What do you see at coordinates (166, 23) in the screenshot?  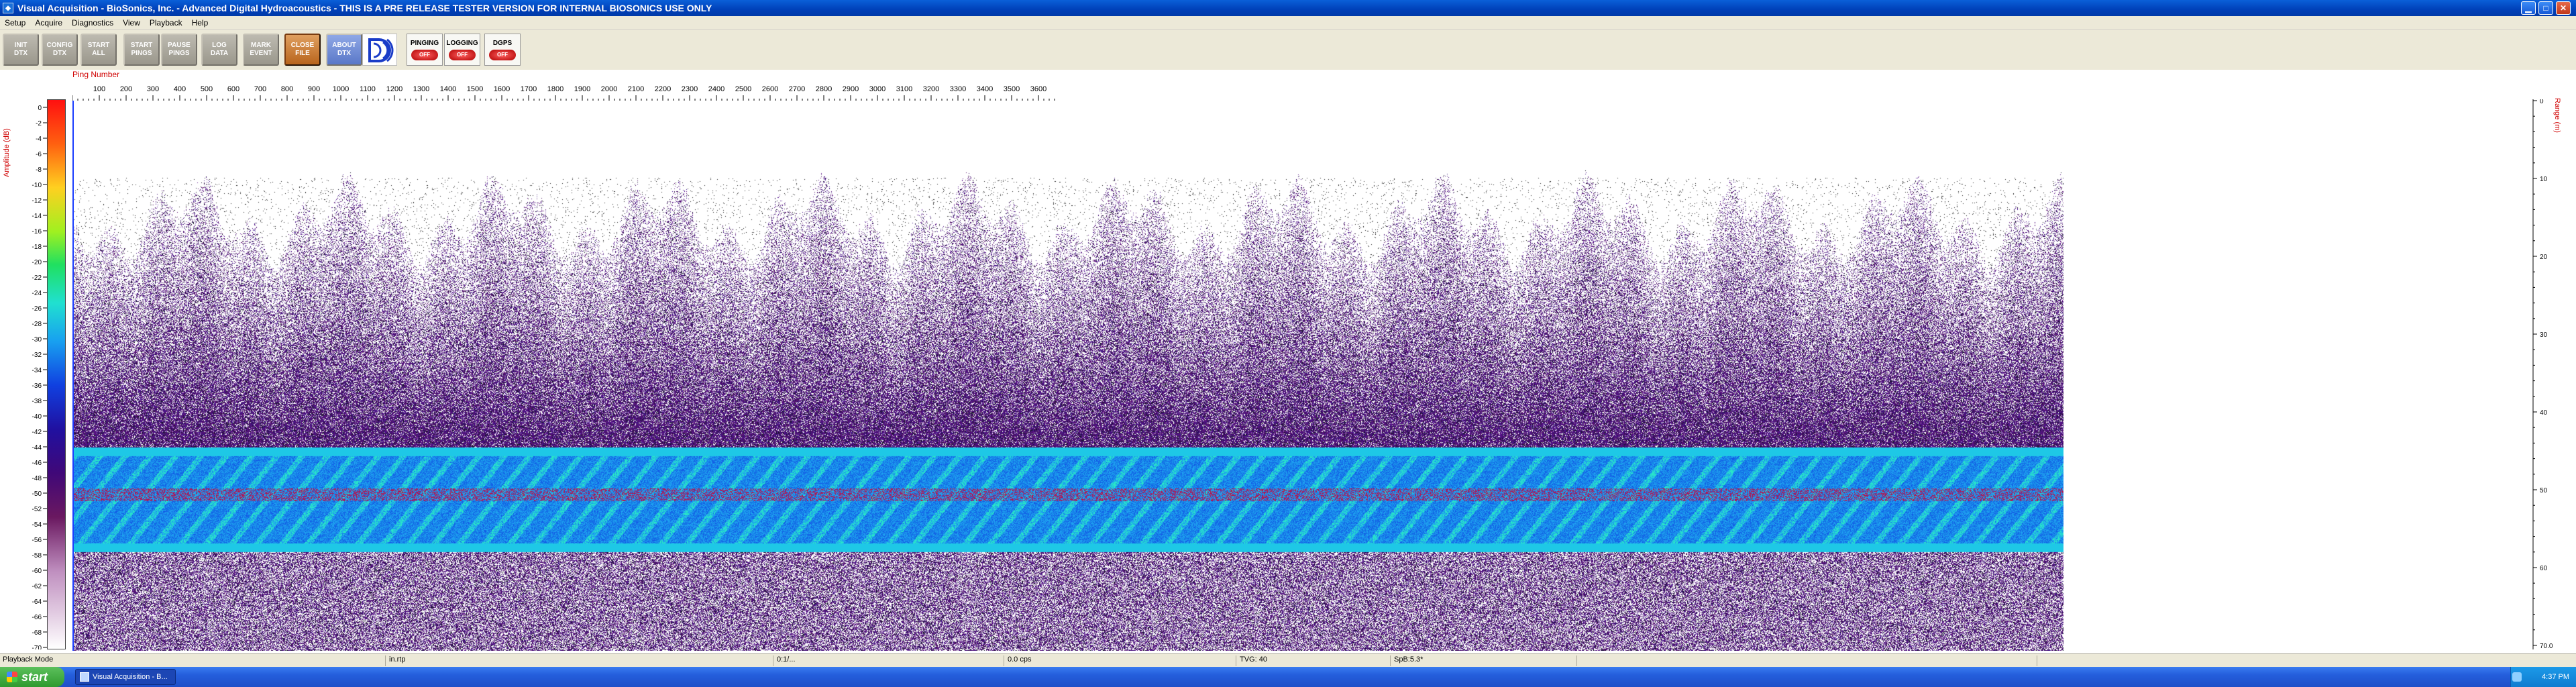 I see `menu-playback: Playback` at bounding box center [166, 23].